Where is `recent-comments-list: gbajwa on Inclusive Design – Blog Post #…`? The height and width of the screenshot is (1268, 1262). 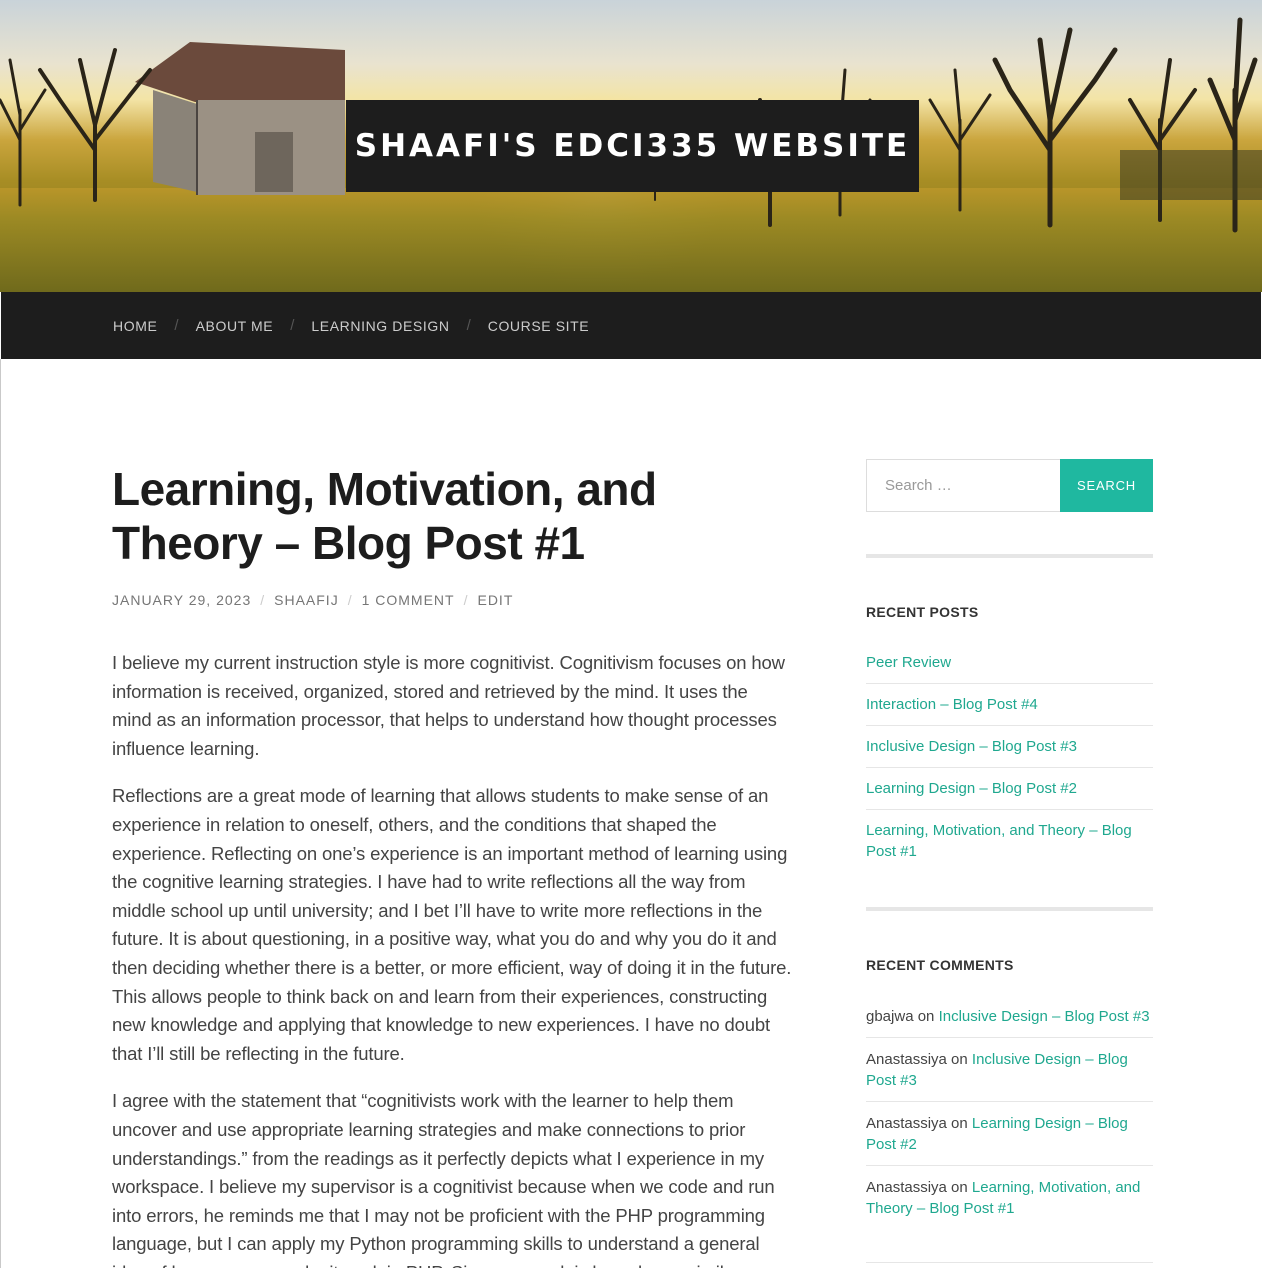 recent-comments-list: gbajwa on Inclusive Design – Blog Post #… is located at coordinates (1009, 1112).